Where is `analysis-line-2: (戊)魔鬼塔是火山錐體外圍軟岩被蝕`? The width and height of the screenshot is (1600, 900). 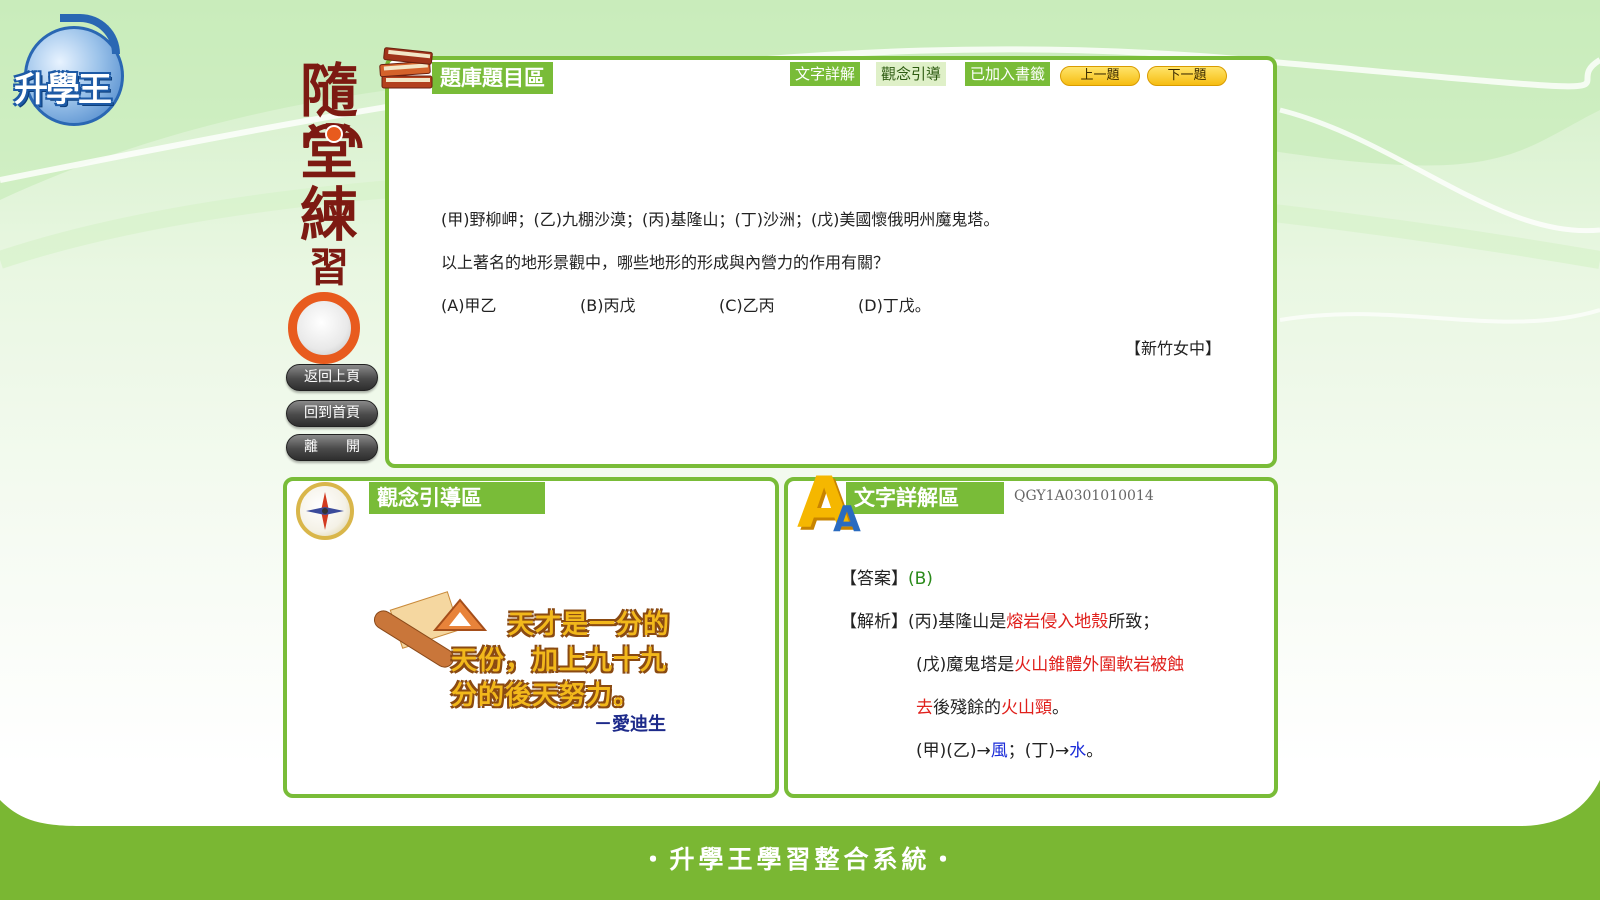
analysis-line-2: (戊)魔鬼塔是火山錐體外圍軟岩被蝕 is located at coordinates (1050, 662).